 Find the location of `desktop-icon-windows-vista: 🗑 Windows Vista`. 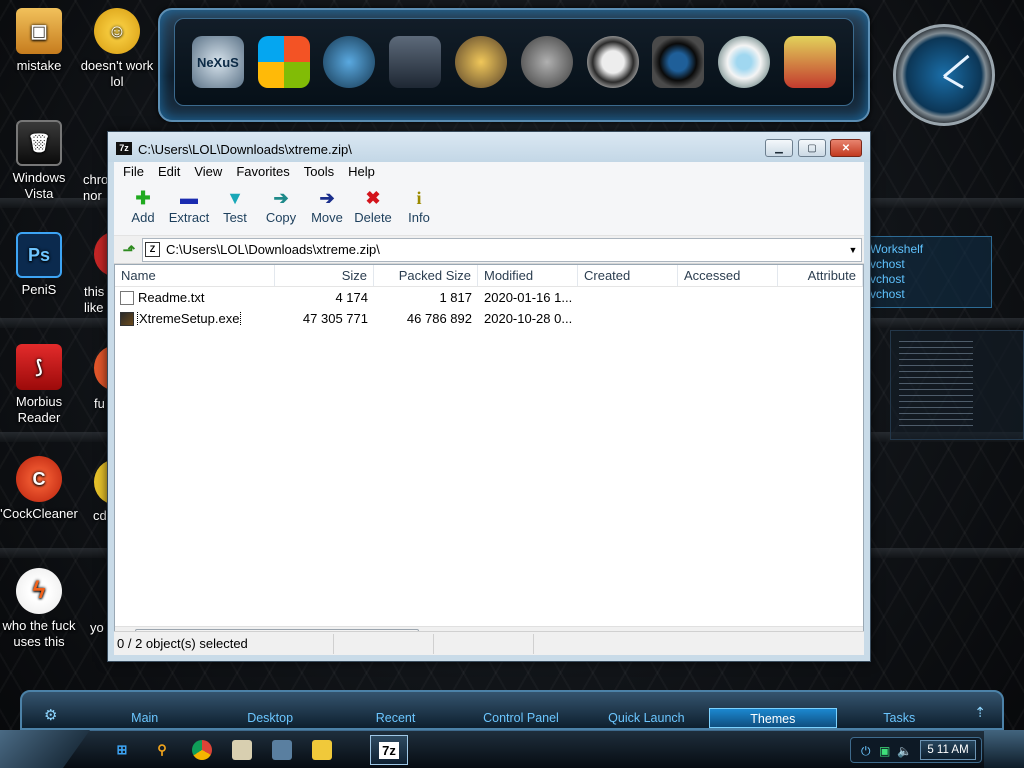

desktop-icon-windows-vista: 🗑 Windows Vista is located at coordinates (39, 161).